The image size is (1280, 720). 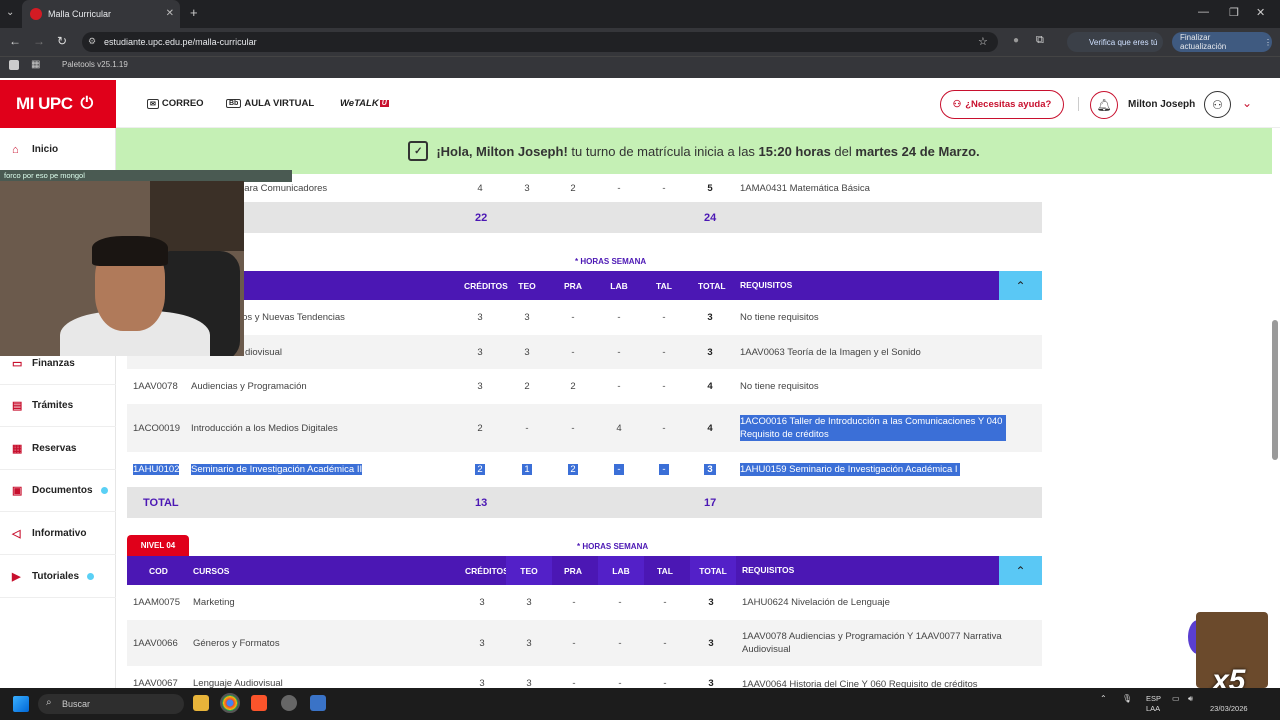 I want to click on close-window-icon: ✕, so click(x=1260, y=12).